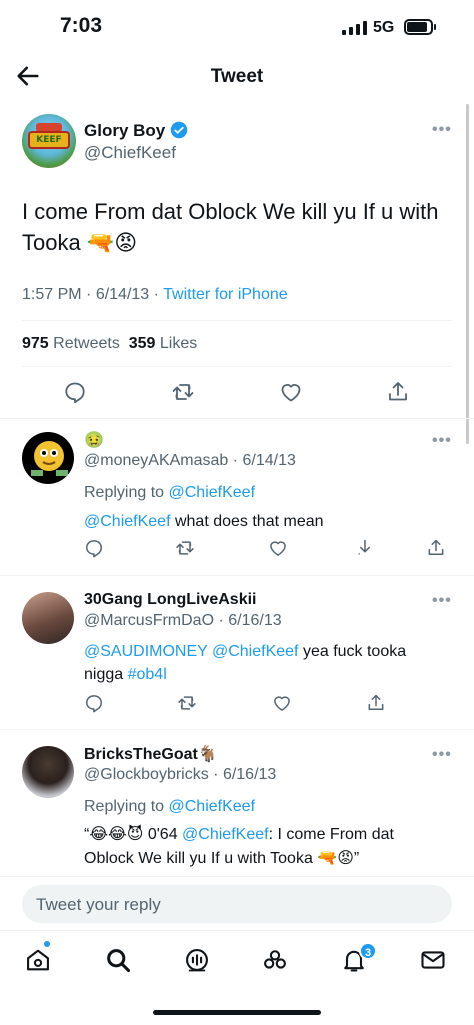  Describe the element at coordinates (384, 27) in the screenshot. I see `network-label: 5G` at that location.